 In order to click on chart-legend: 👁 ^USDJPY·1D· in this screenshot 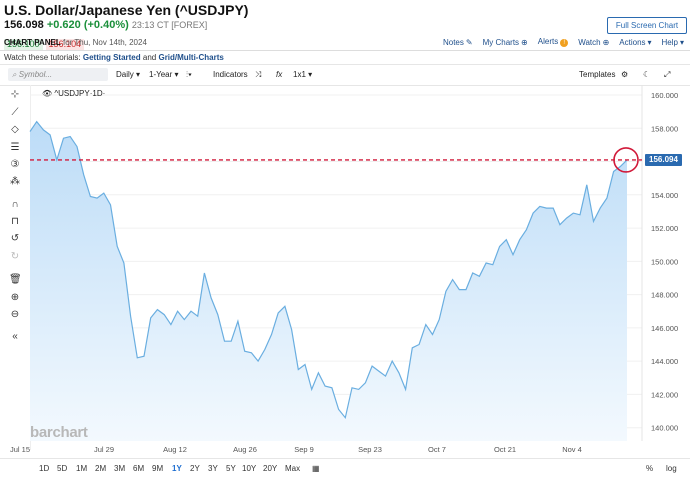, I will do `click(73, 93)`.